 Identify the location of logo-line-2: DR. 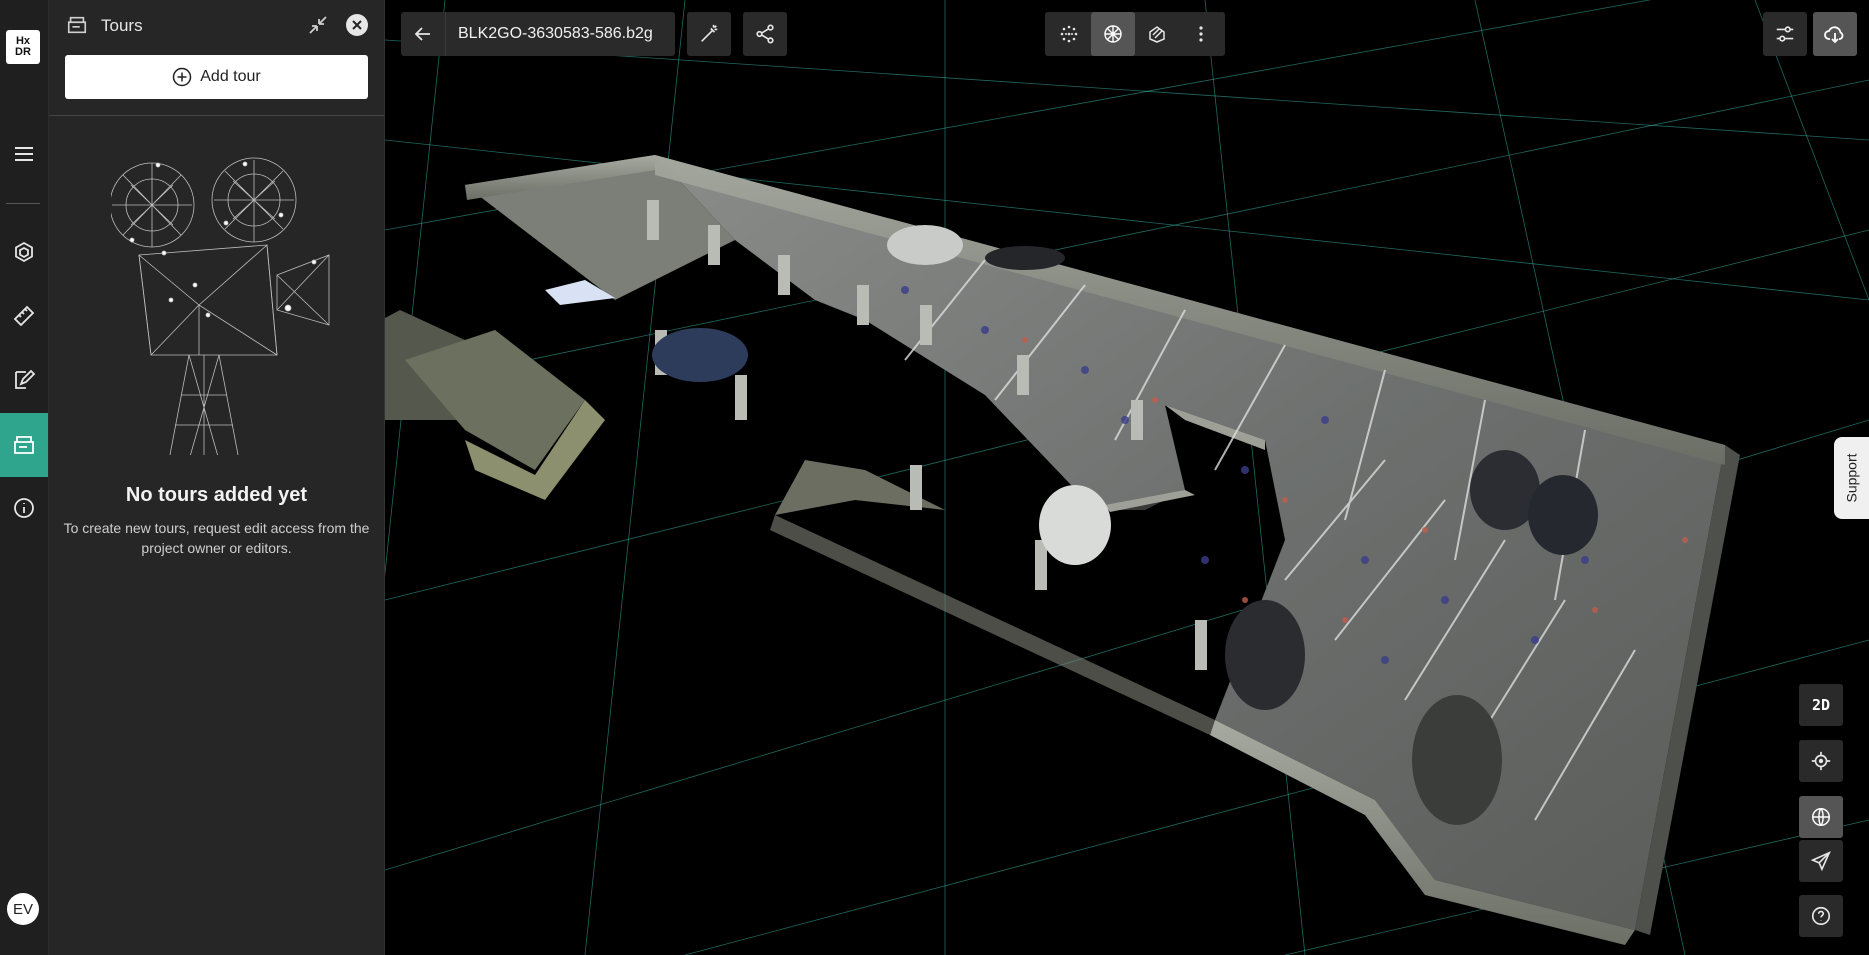
(23, 52).